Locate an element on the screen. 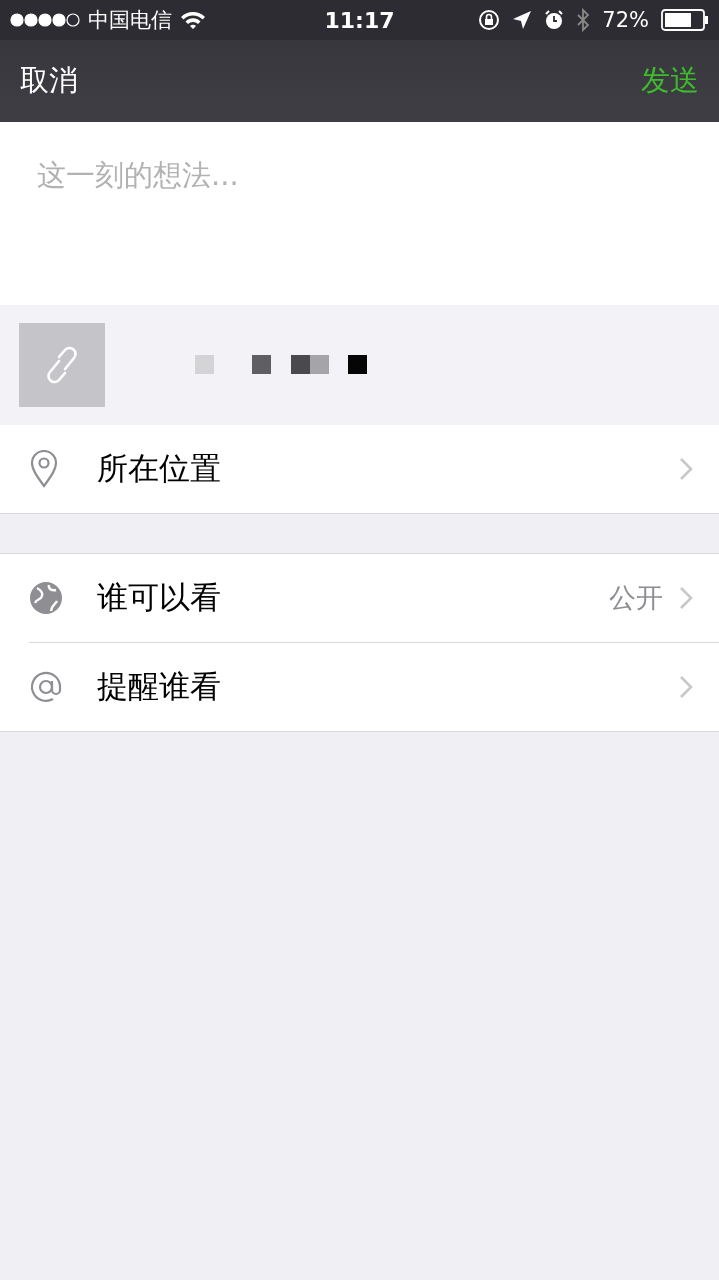 The height and width of the screenshot is (1280, 719). link-card is located at coordinates (359, 365).